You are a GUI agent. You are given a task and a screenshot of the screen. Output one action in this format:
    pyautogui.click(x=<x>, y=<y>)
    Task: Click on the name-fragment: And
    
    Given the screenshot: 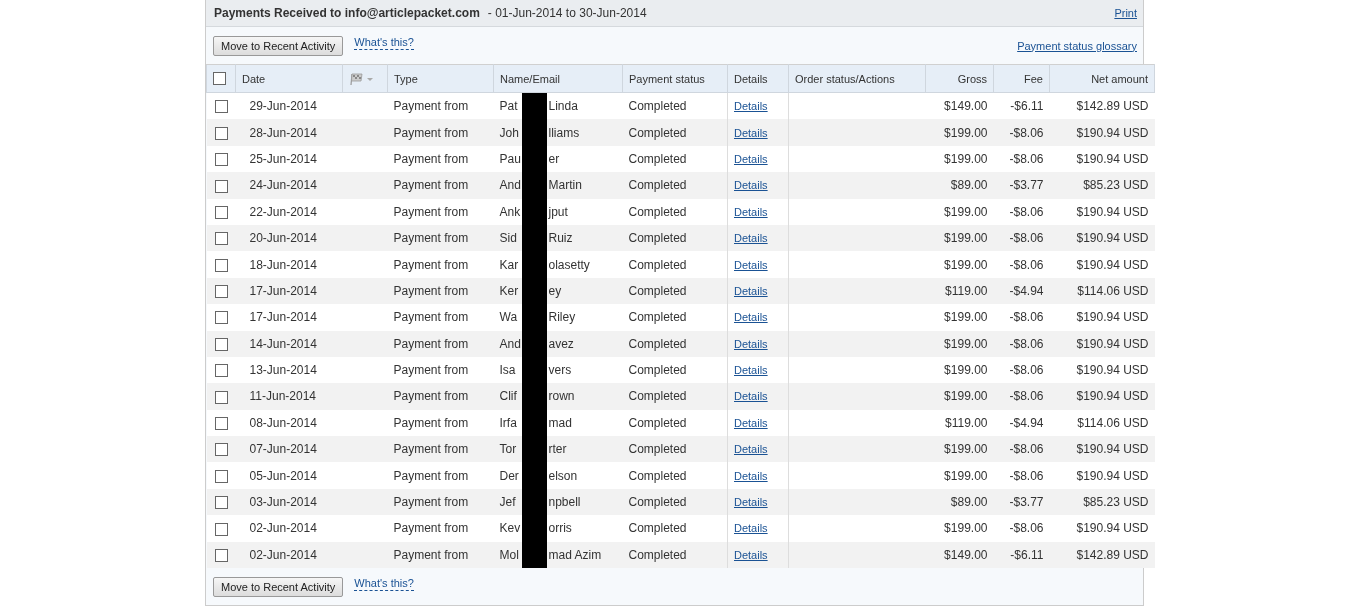 What is the action you would take?
    pyautogui.click(x=510, y=186)
    